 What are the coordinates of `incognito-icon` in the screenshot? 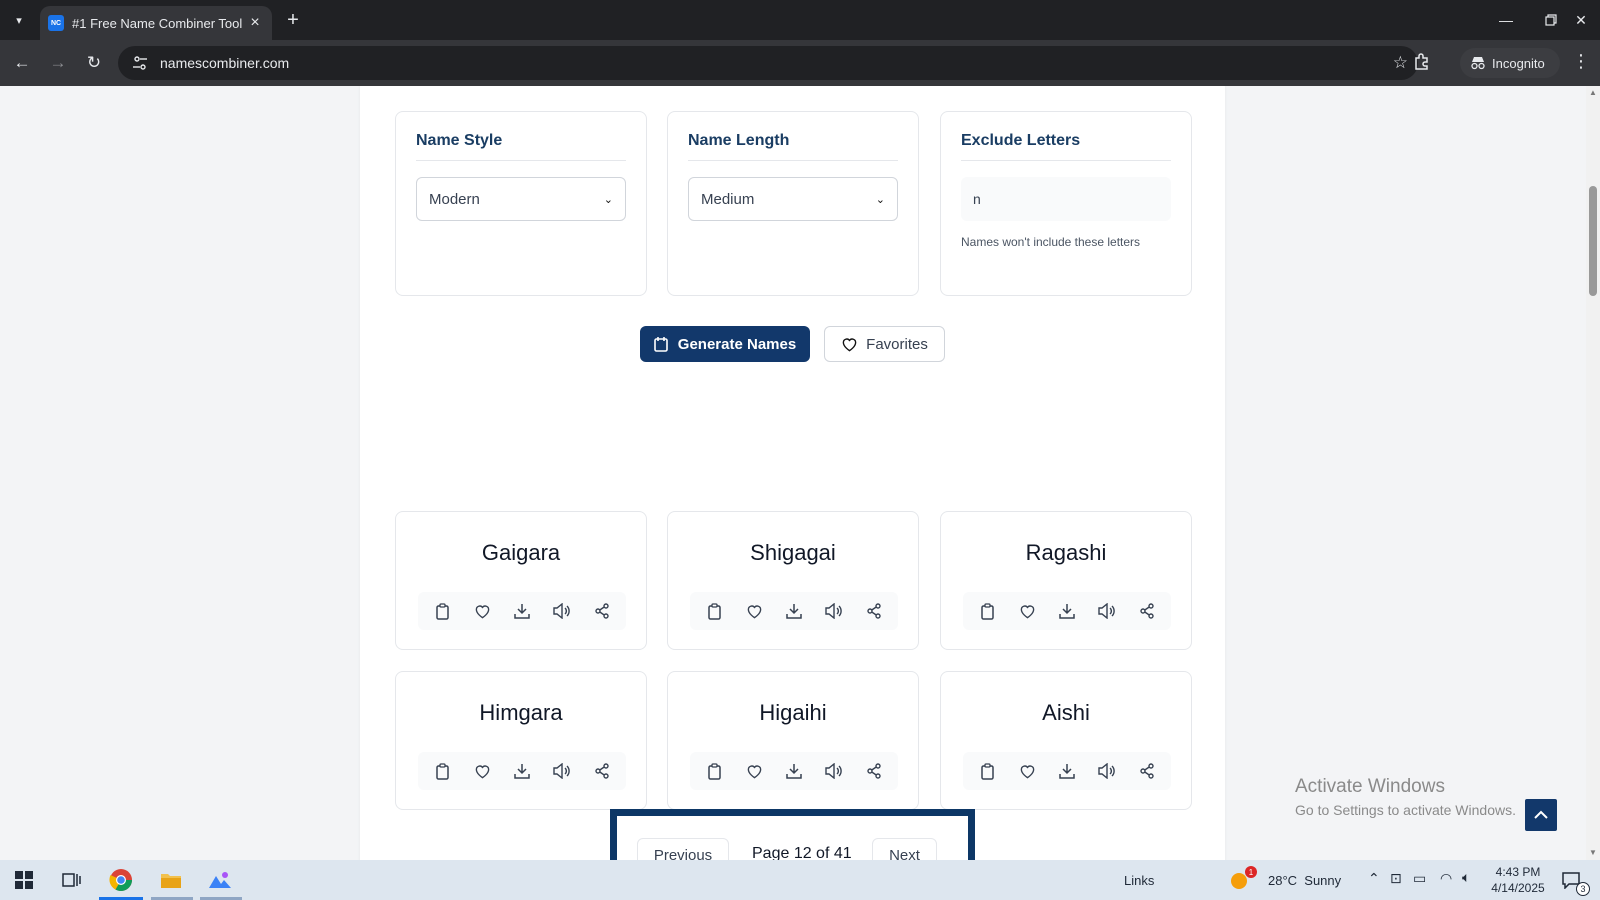 It's located at (1478, 63).